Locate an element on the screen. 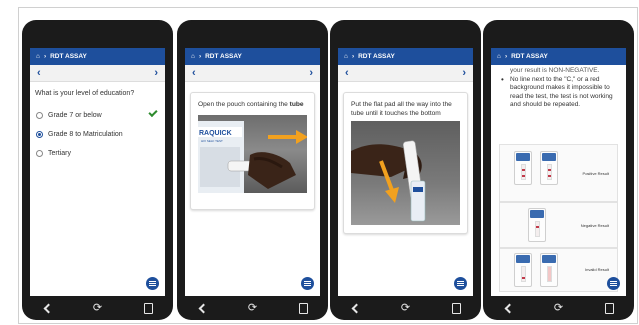  invalid-result-panel: Invalid Result is located at coordinates (558, 270).